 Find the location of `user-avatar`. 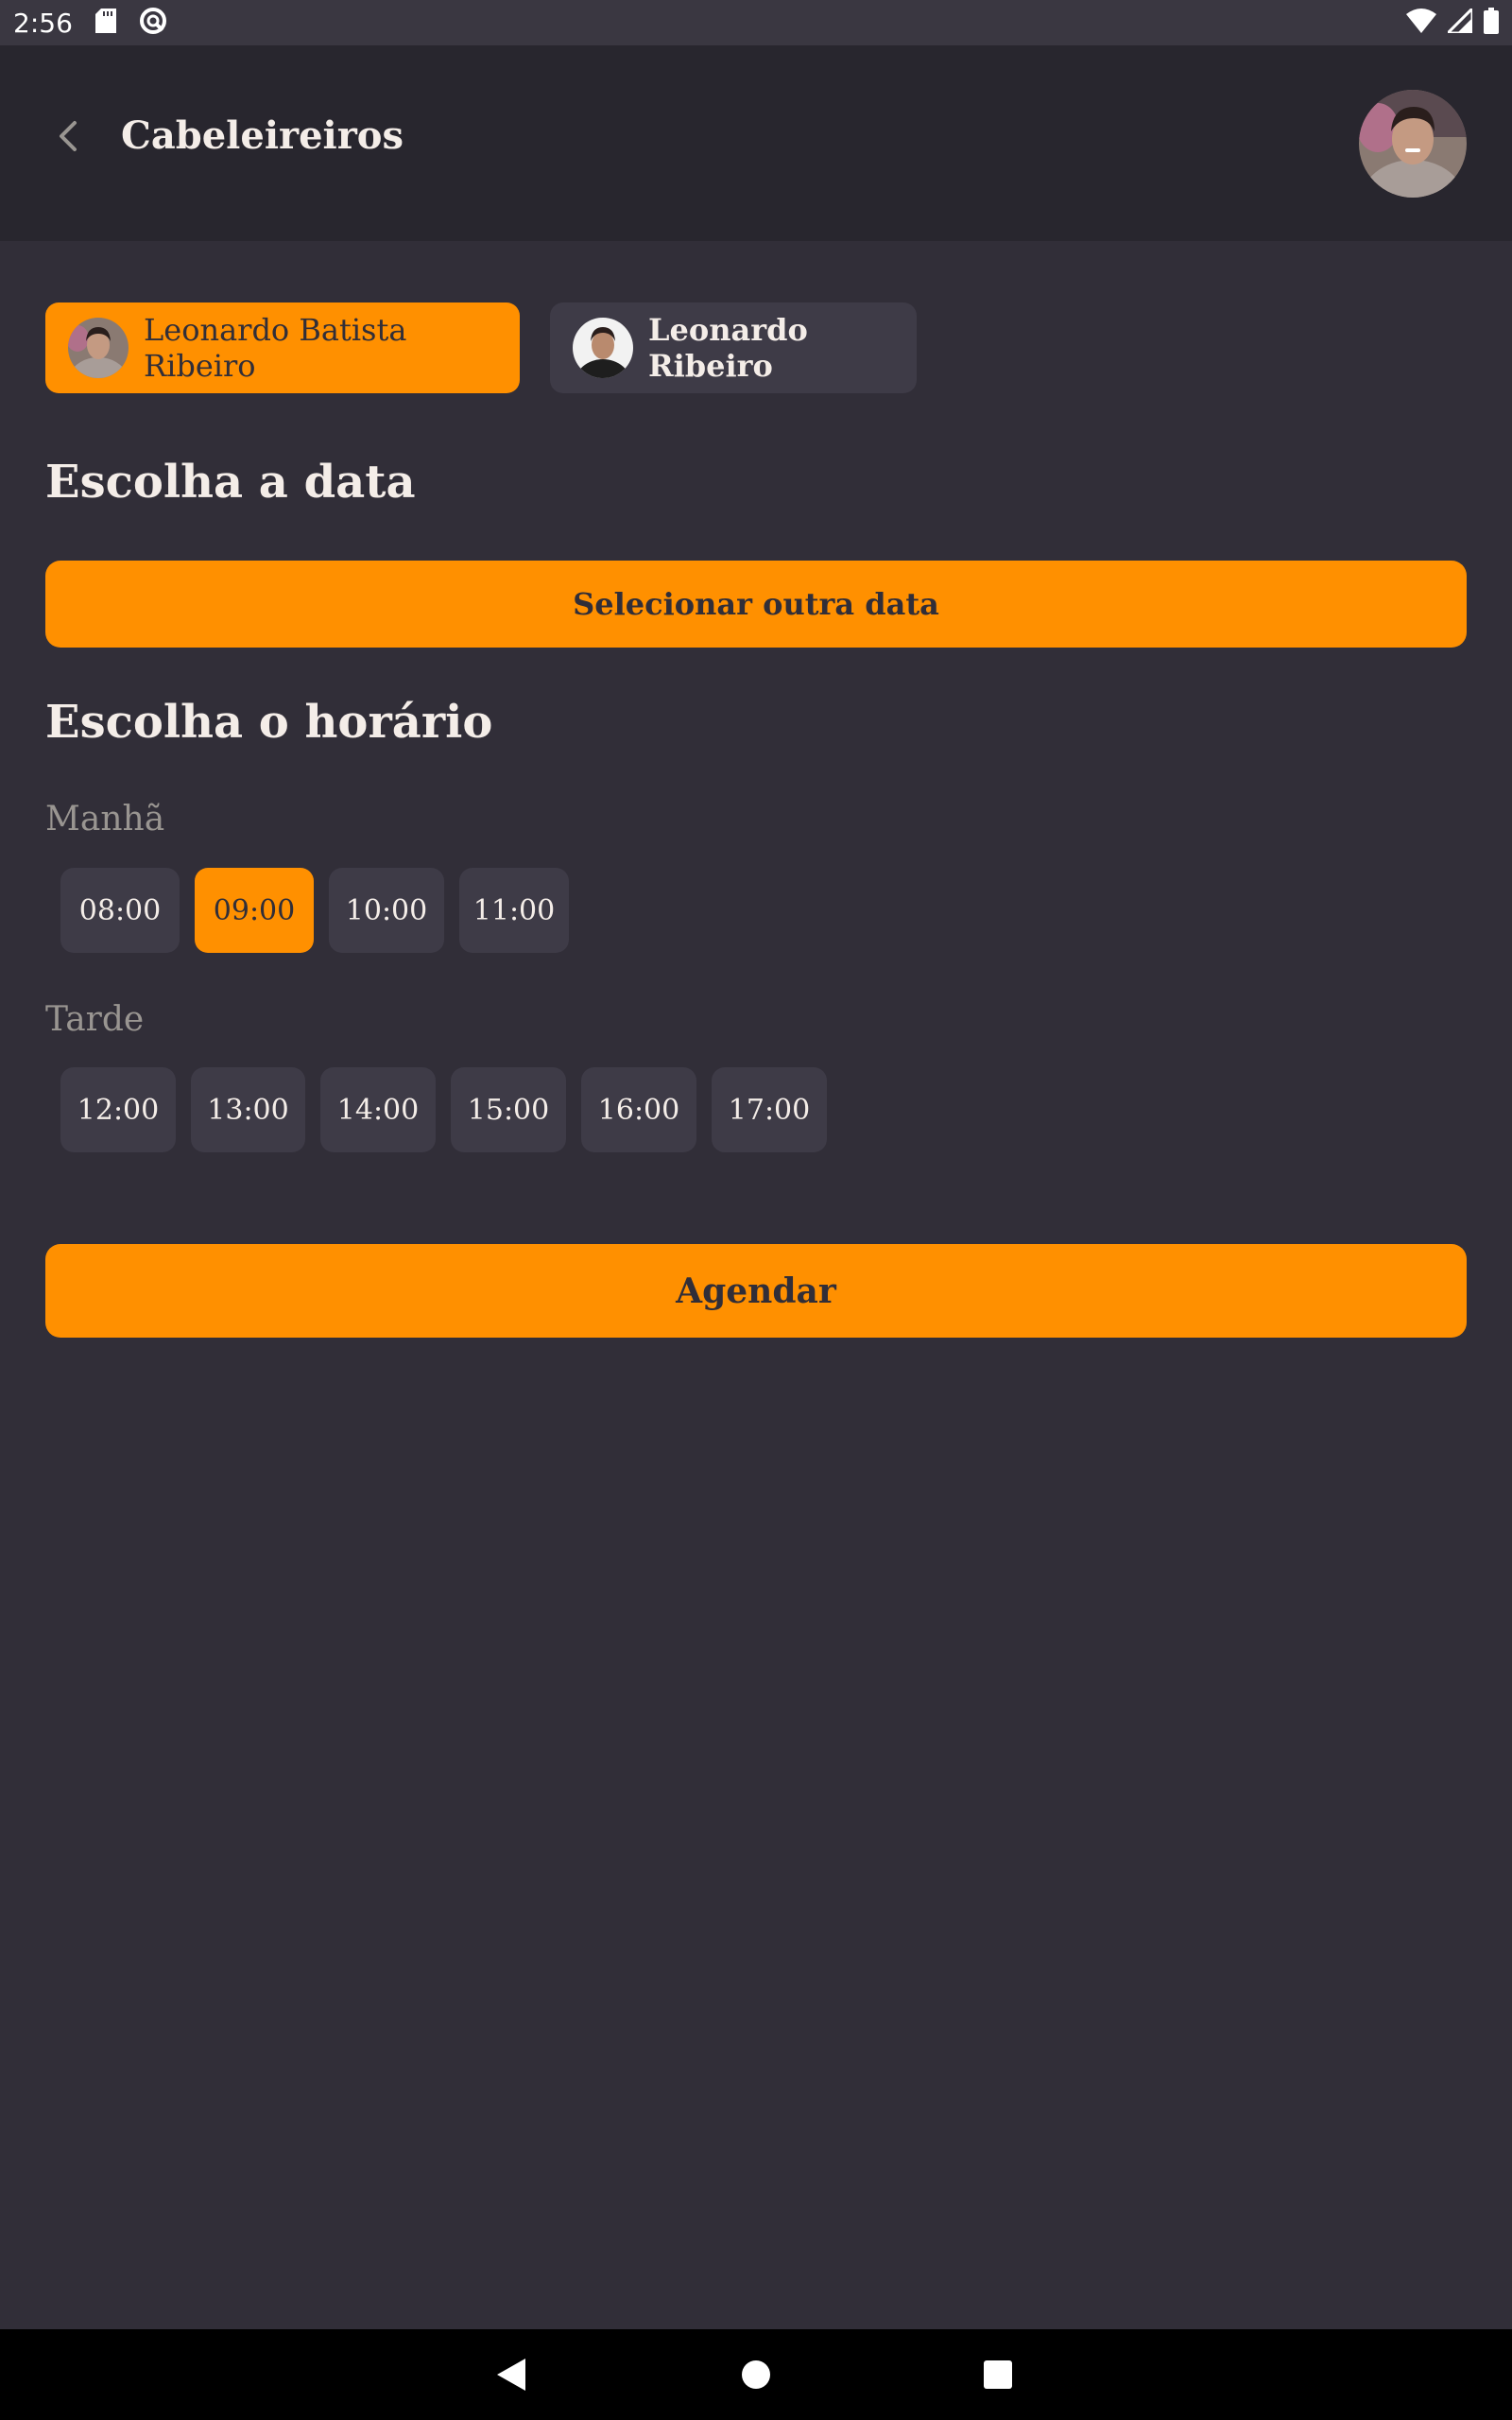

user-avatar is located at coordinates (1413, 144).